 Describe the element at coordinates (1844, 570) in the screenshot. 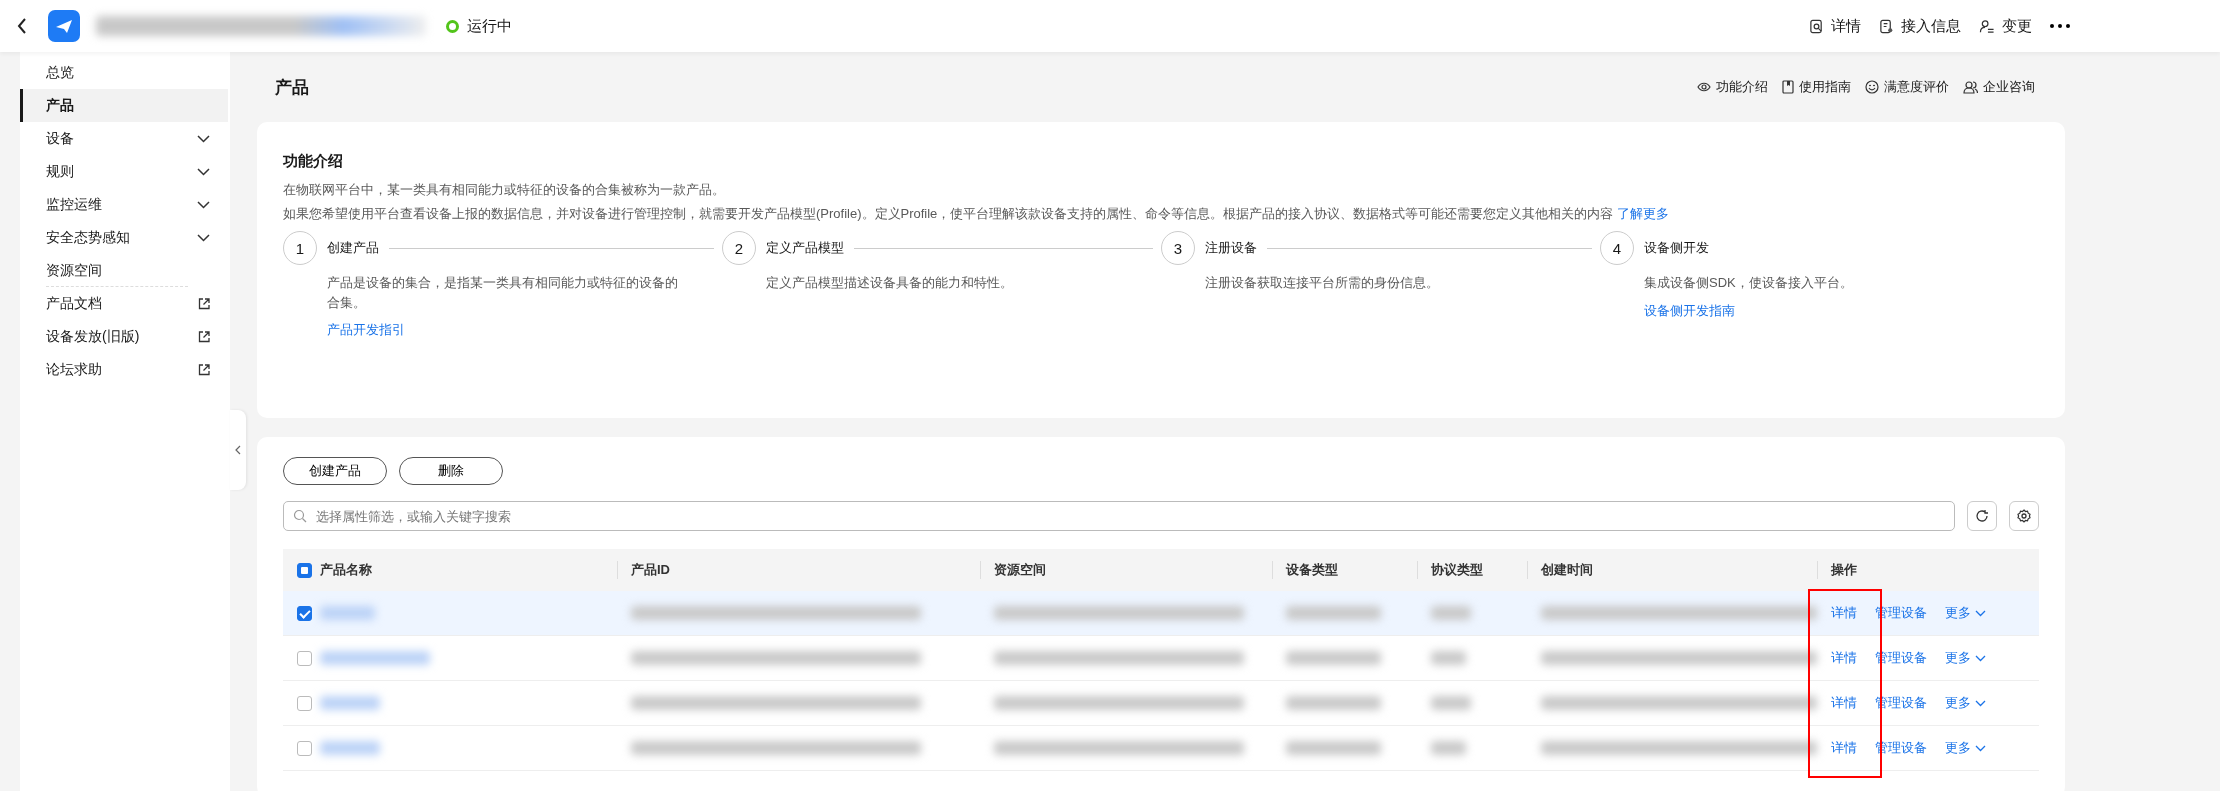

I see `column-header: 操作` at that location.